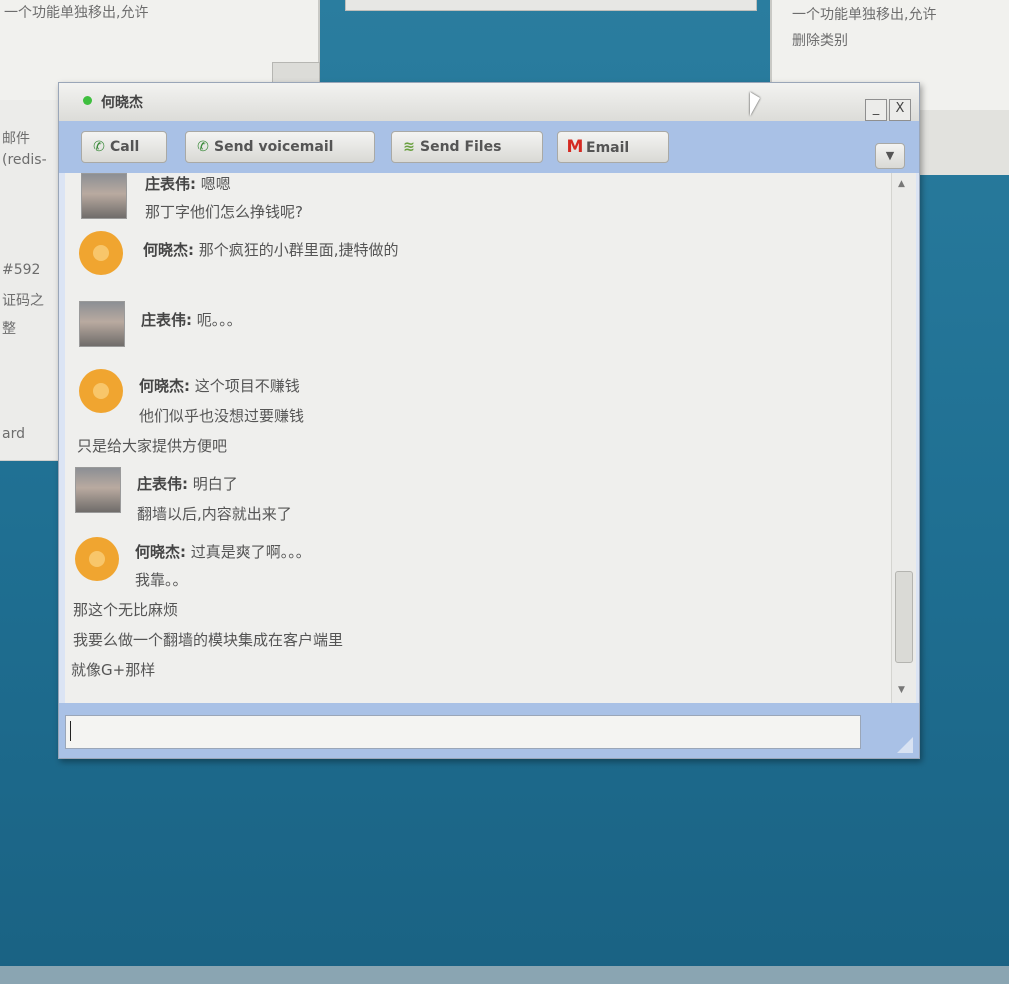  What do you see at coordinates (23, 301) in the screenshot?
I see `bg-text: 证码之` at bounding box center [23, 301].